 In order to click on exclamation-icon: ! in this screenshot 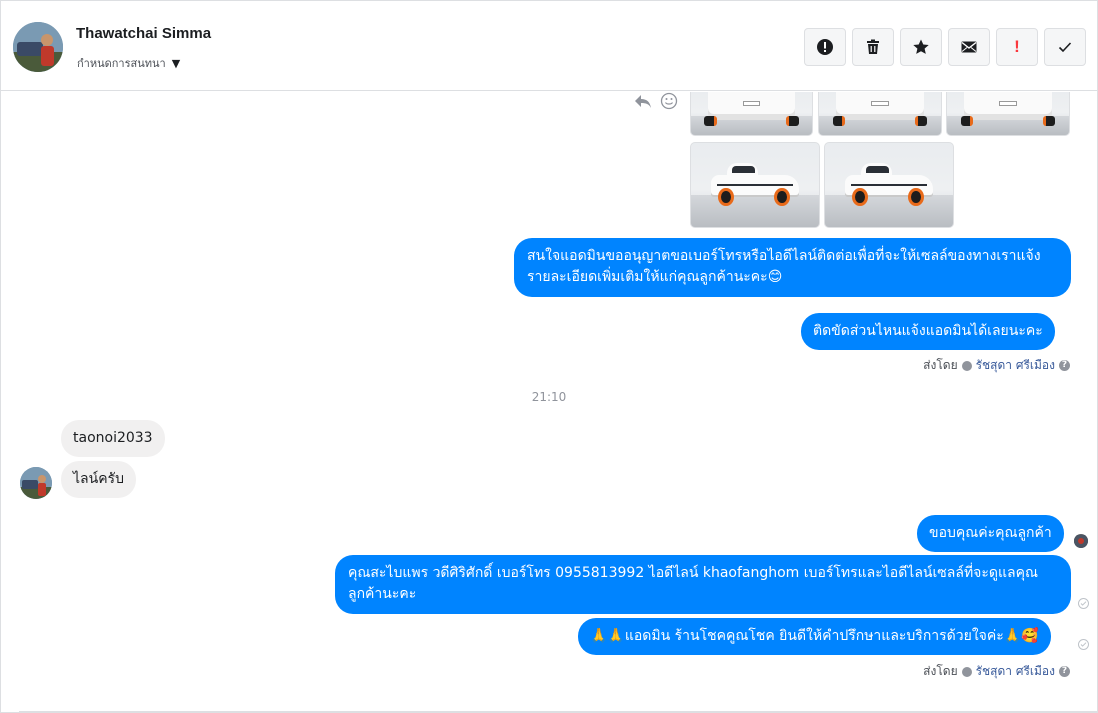, I will do `click(1017, 46)`.